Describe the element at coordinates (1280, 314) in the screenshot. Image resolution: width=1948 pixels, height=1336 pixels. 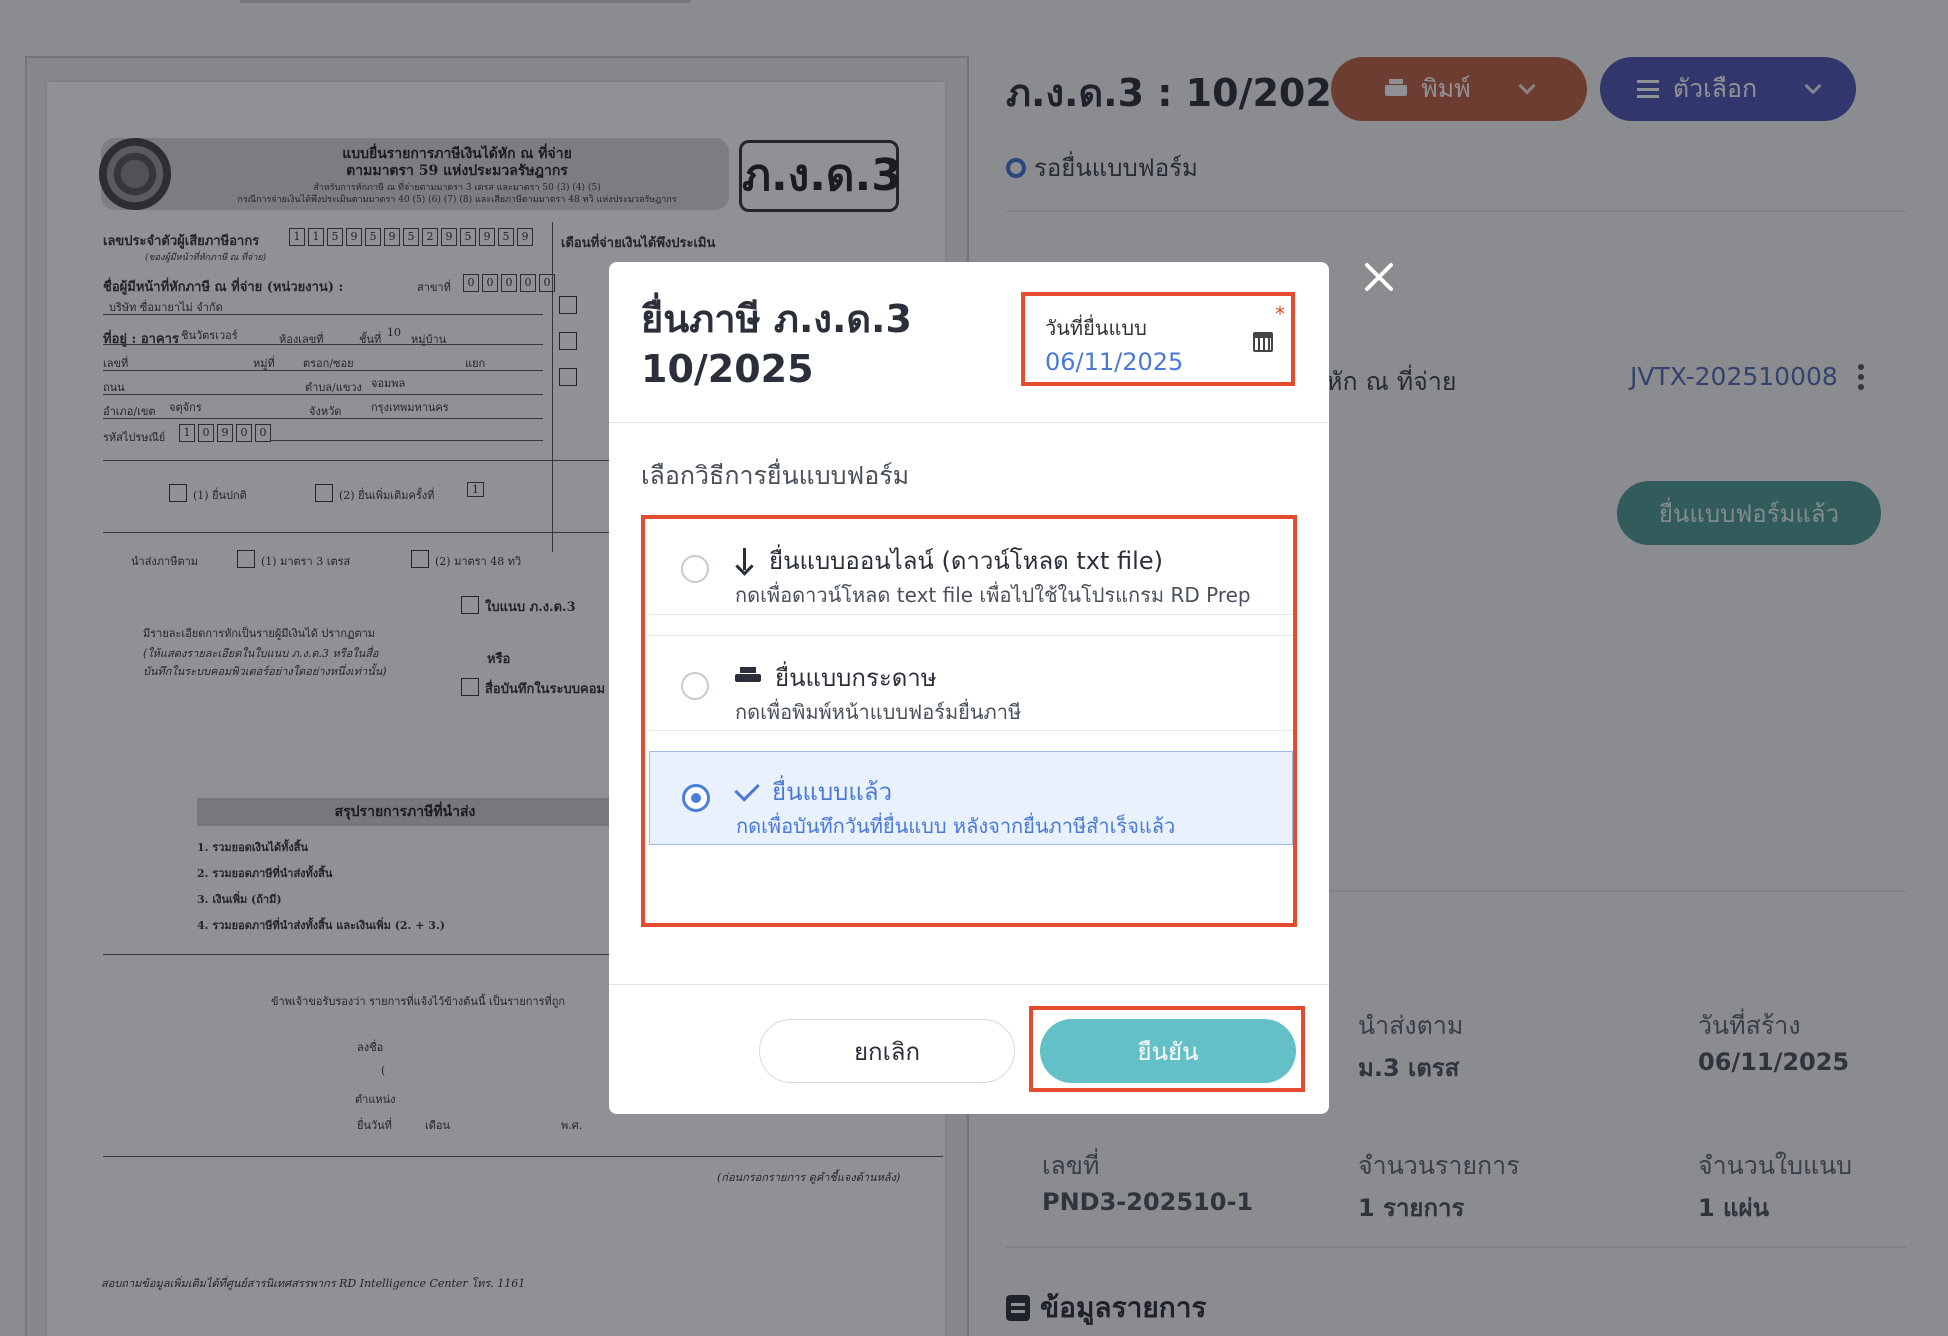
I see `required-mark: *` at that location.